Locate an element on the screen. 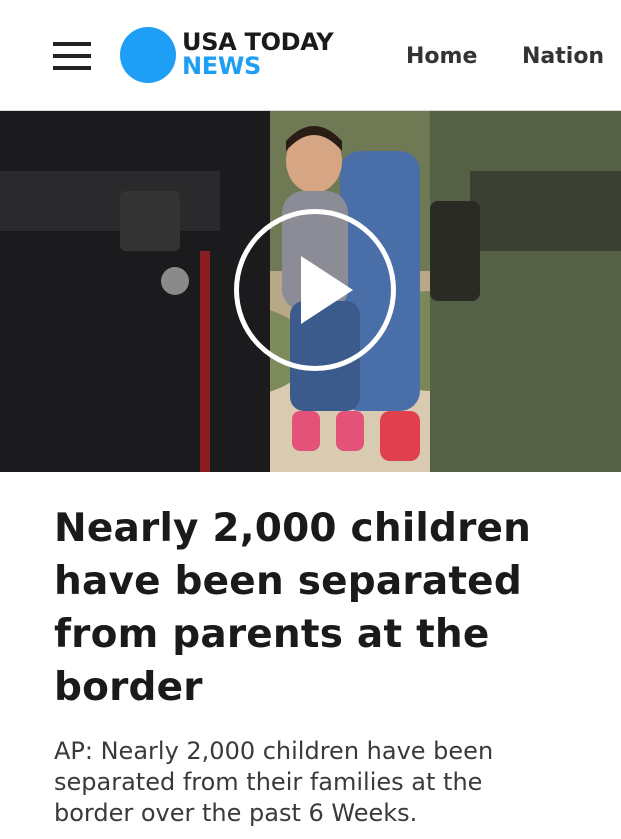 This screenshot has height=839, width=621. top-header: USA TODAY NEWS Home Nation is located at coordinates (310, 55).